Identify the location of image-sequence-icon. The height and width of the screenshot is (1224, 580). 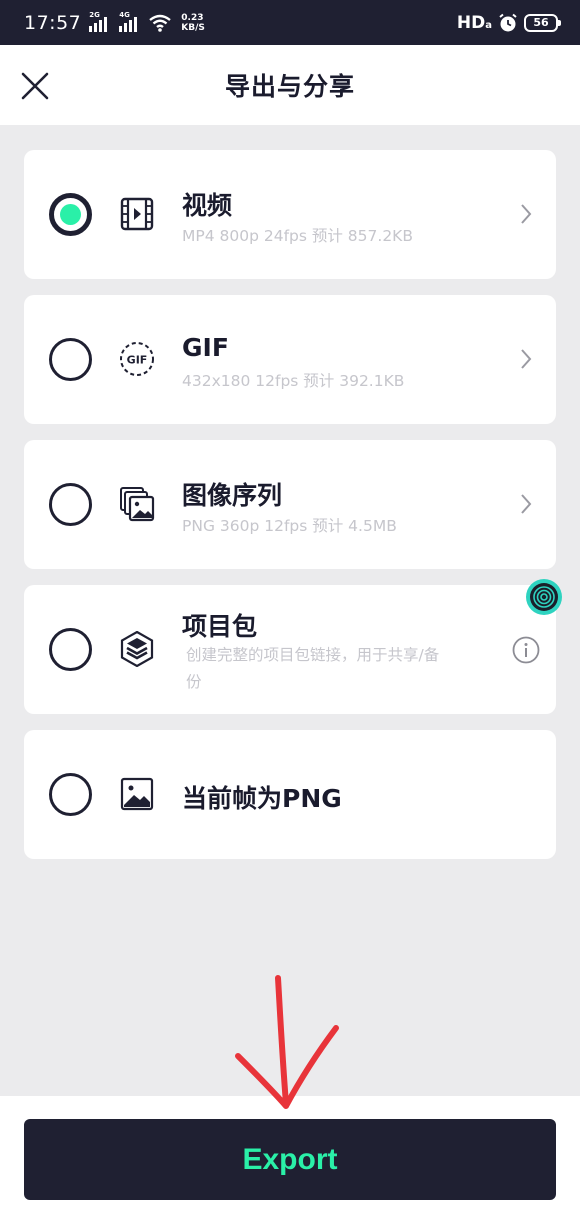
(137, 504).